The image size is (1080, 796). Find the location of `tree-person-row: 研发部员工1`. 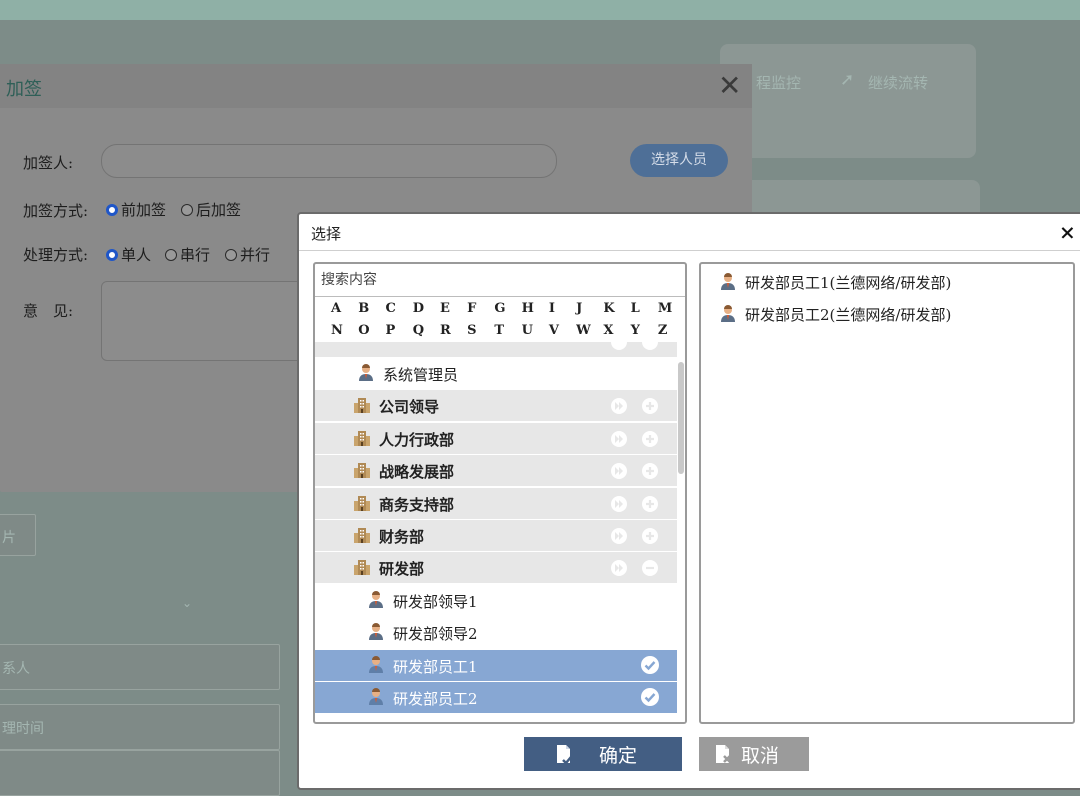

tree-person-row: 研发部员工1 is located at coordinates (496, 665).